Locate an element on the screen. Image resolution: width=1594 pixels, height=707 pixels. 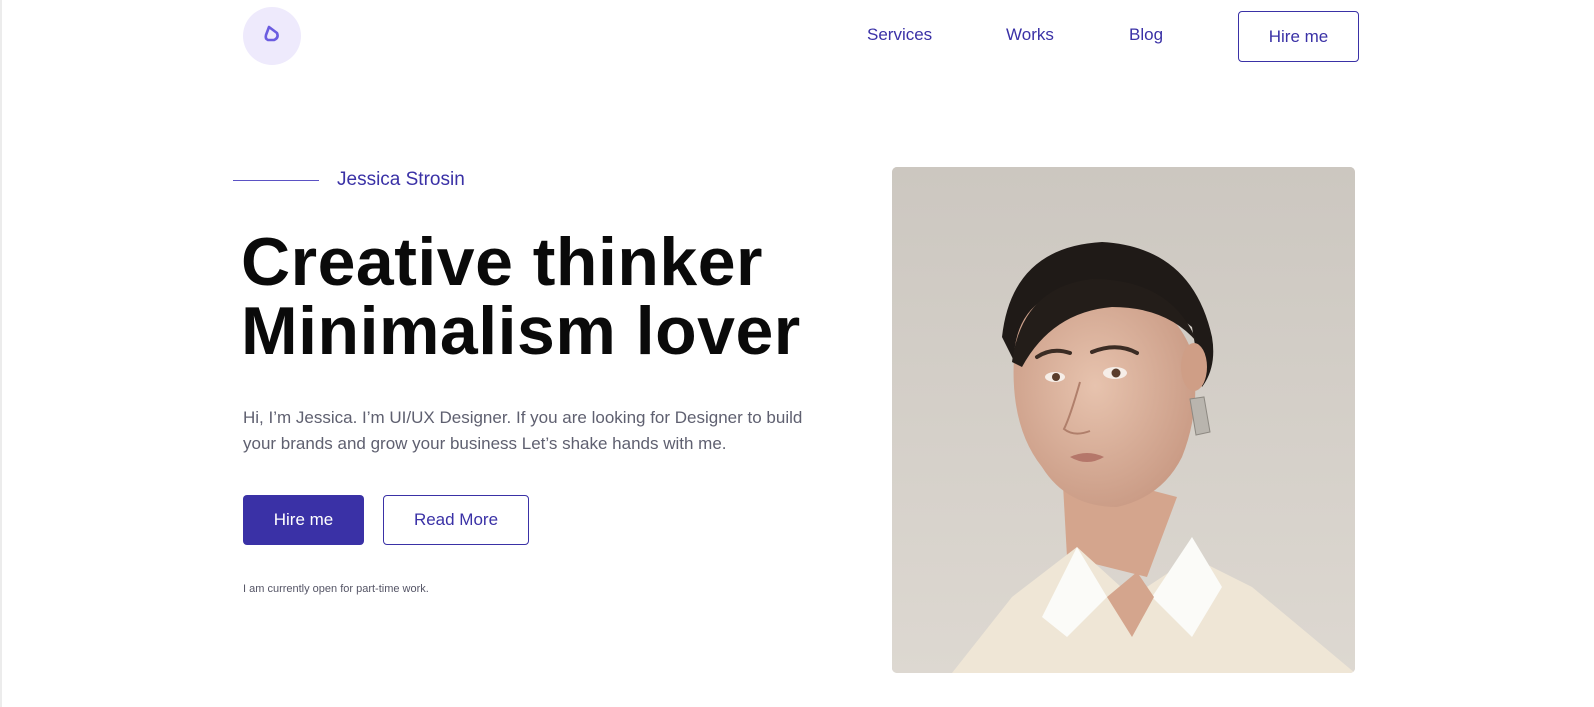
author-name: Jessica Strosin is located at coordinates (401, 179).